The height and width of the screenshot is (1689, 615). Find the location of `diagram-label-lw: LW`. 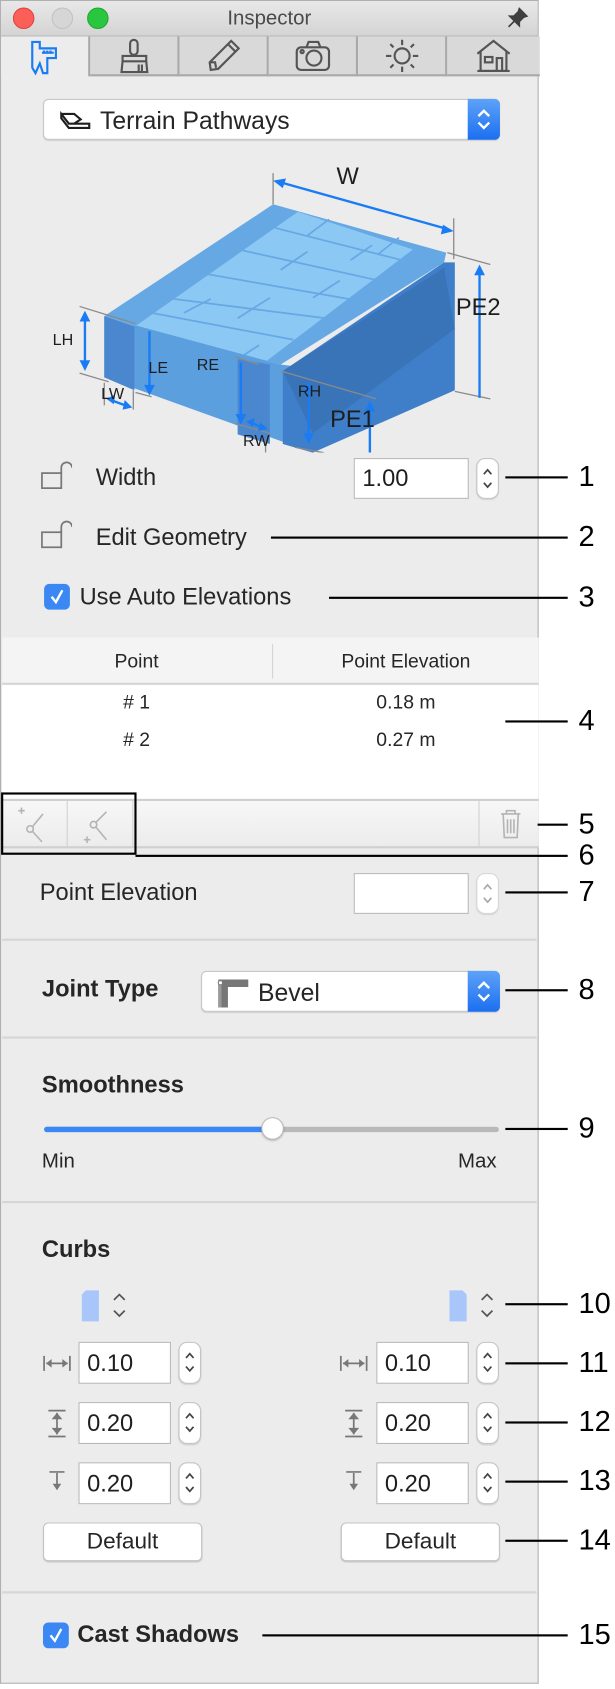

diagram-label-lw: LW is located at coordinates (113, 394).